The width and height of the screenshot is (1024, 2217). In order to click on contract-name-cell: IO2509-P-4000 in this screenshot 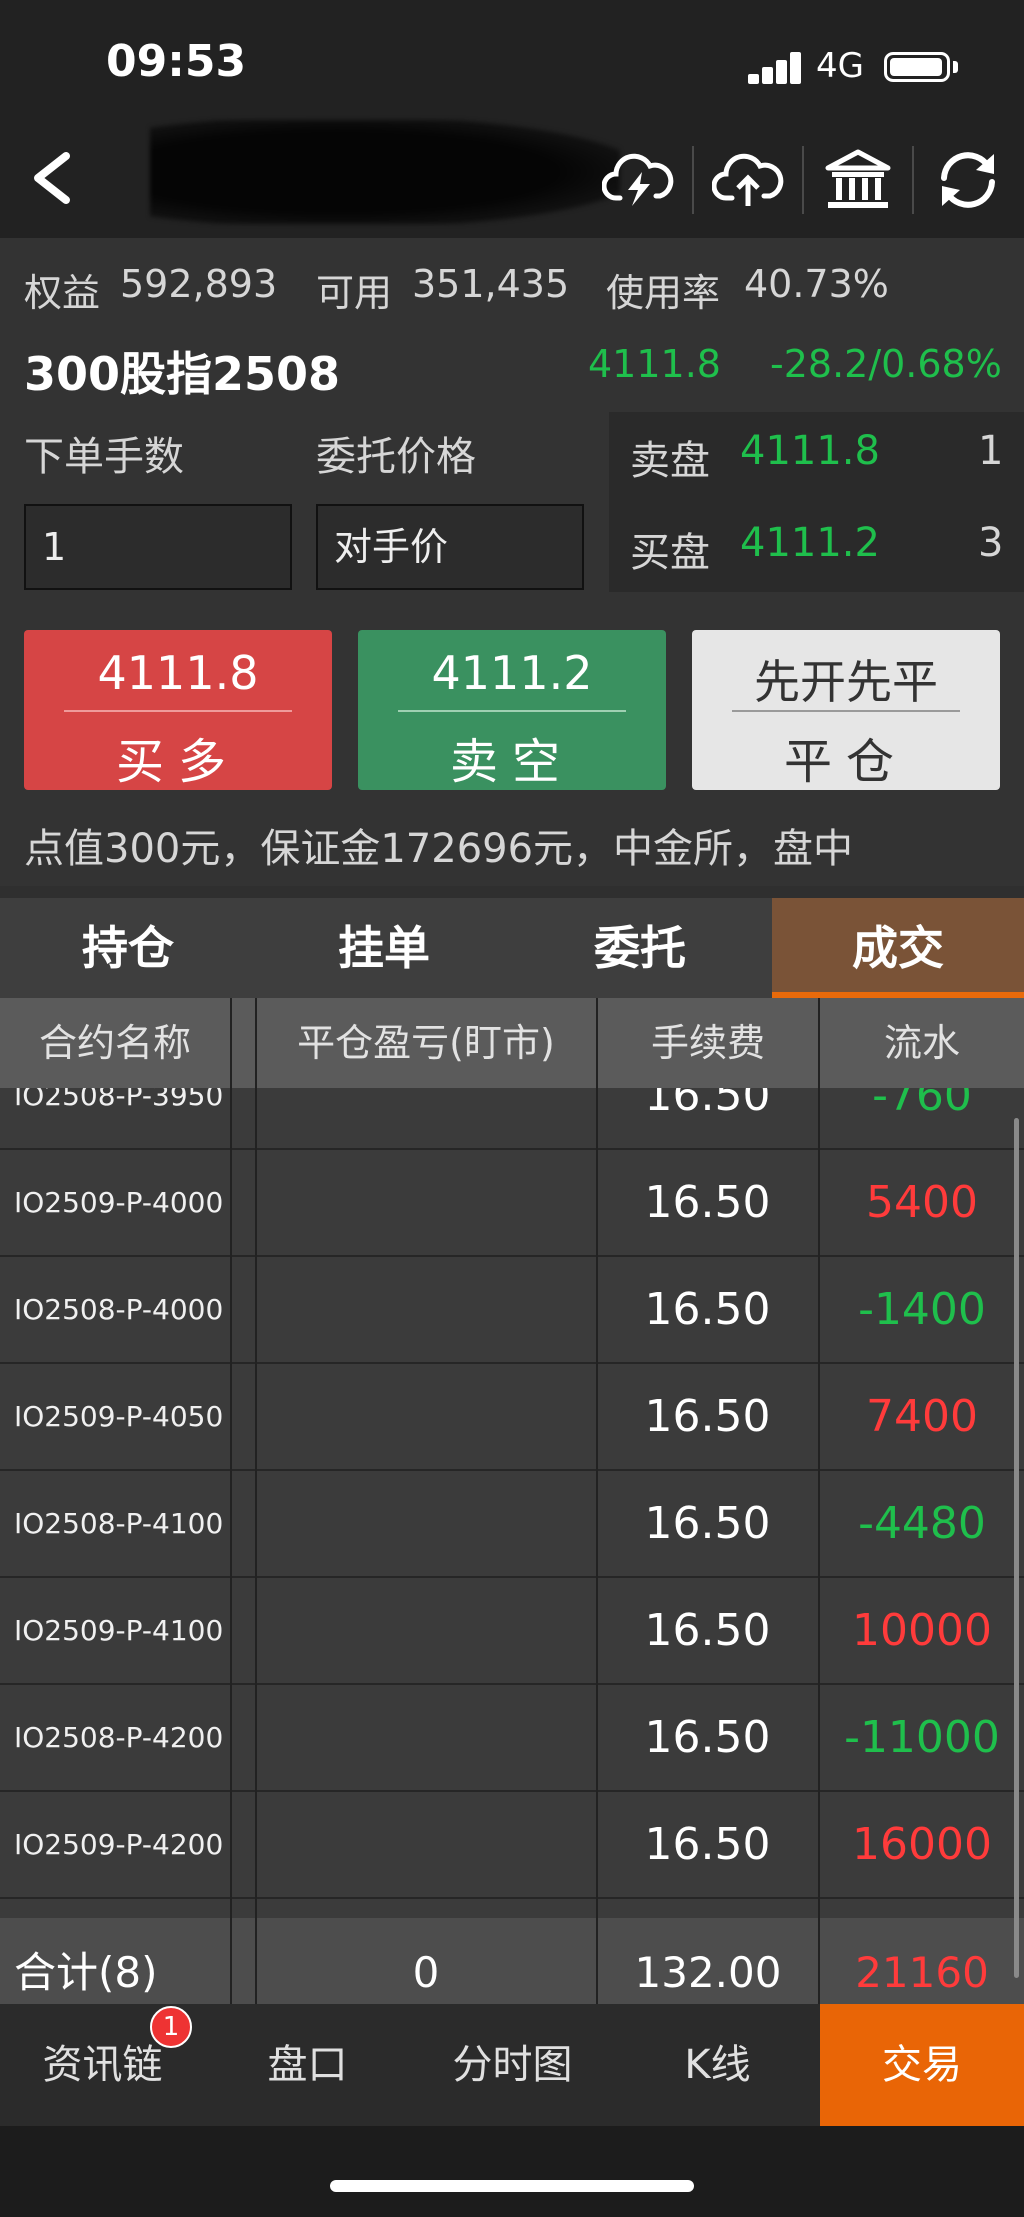, I will do `click(119, 1202)`.